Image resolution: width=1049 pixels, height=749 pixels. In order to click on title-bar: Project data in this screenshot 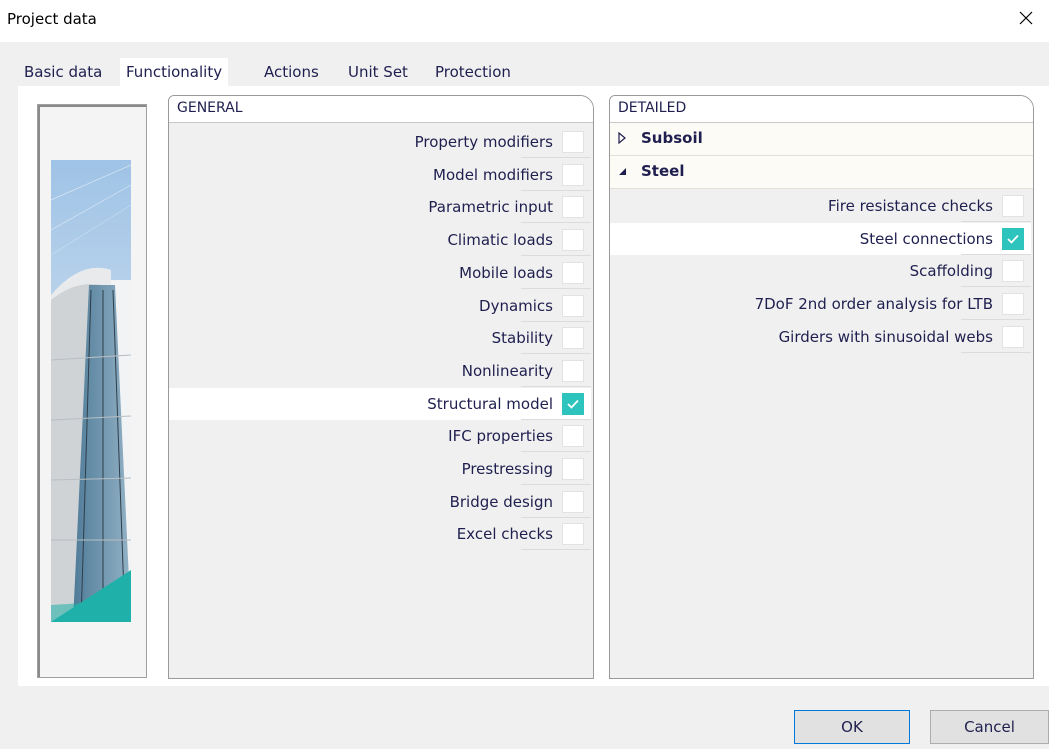, I will do `click(524, 21)`.